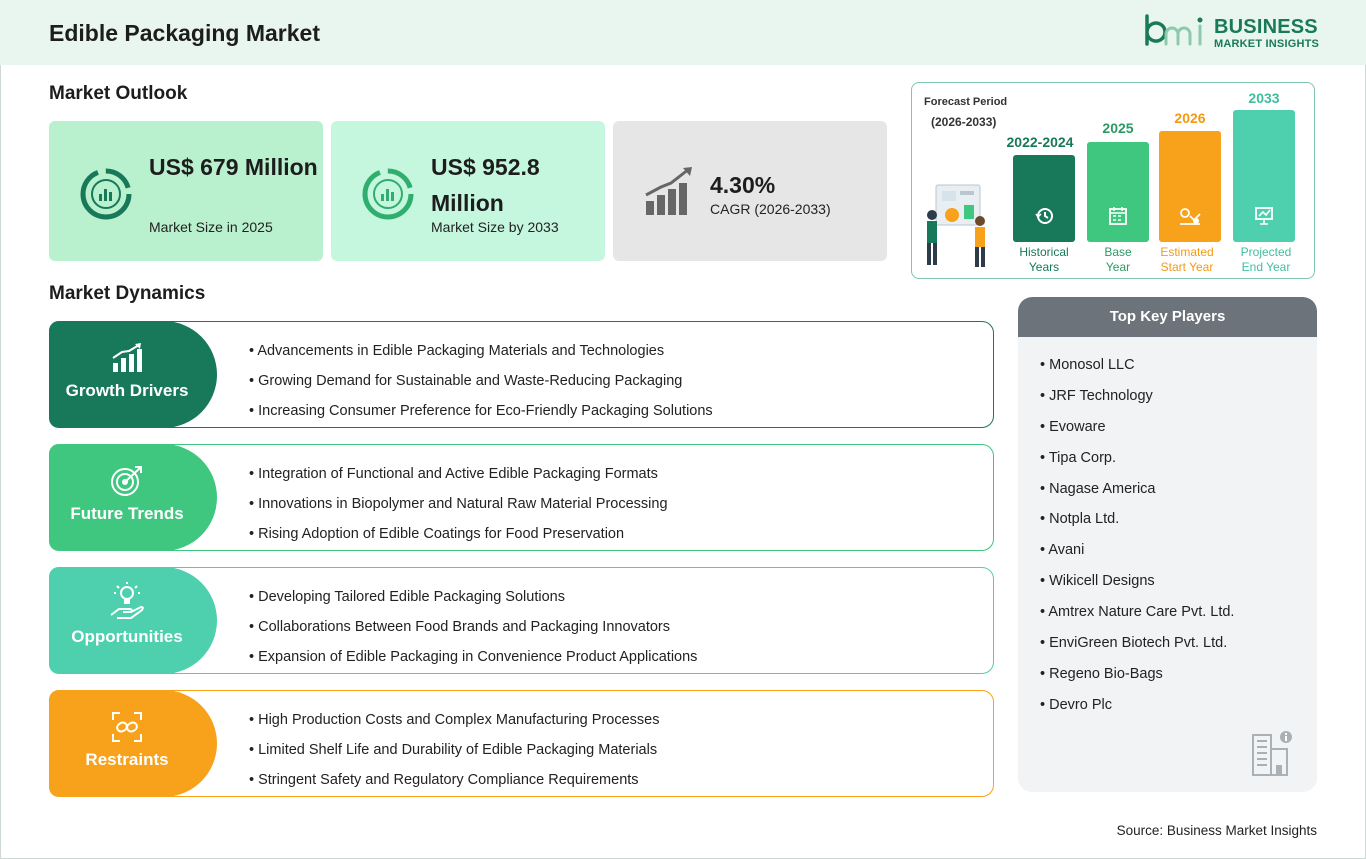  What do you see at coordinates (184, 33) in the screenshot?
I see `page-title: Edible Packaging Market` at bounding box center [184, 33].